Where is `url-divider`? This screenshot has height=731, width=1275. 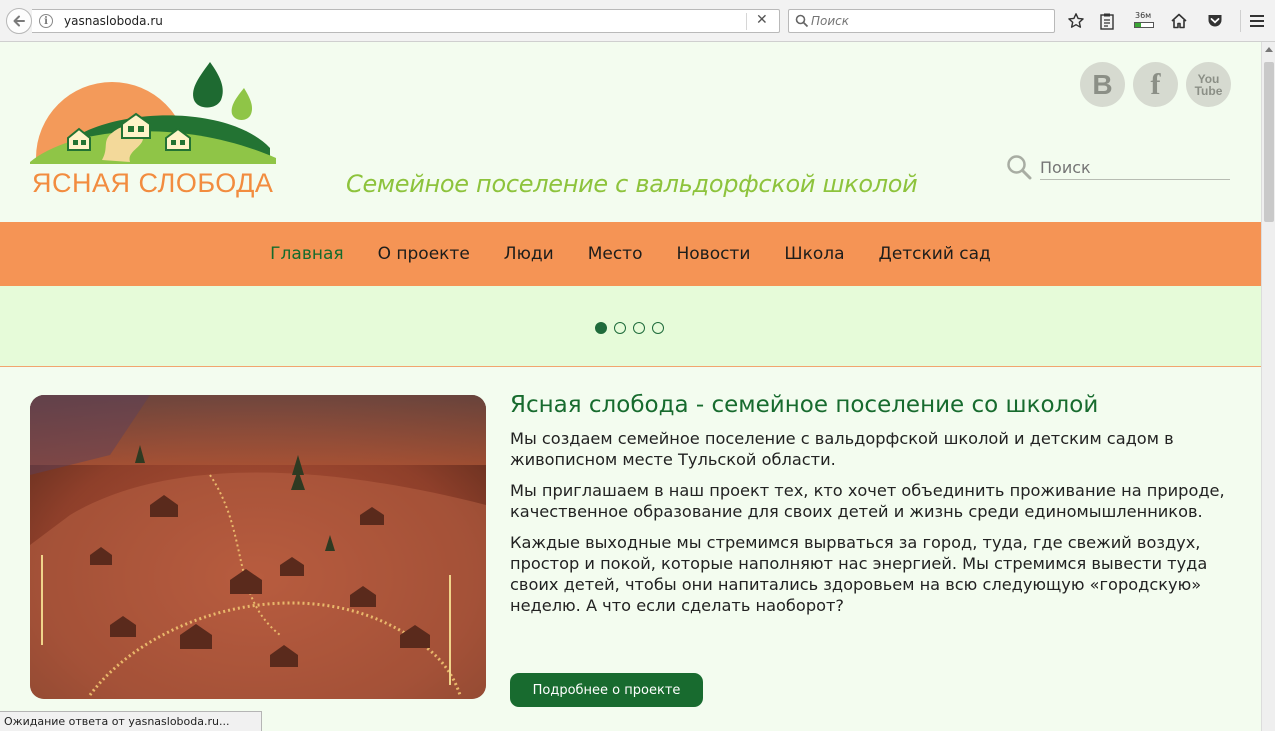 url-divider is located at coordinates (746, 21).